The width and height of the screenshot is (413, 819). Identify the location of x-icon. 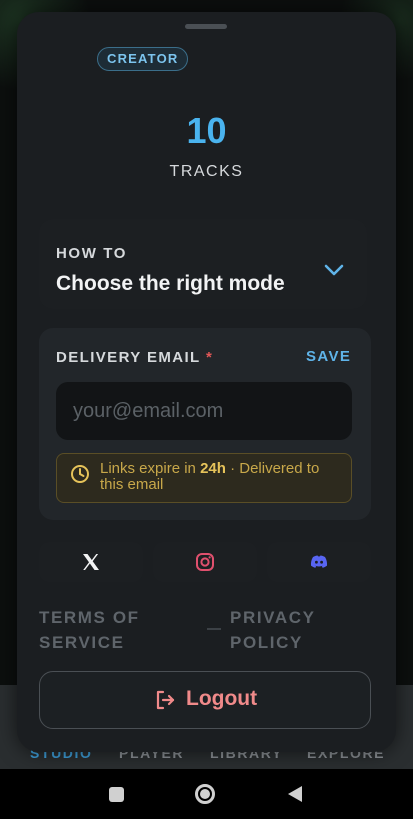
(91, 562).